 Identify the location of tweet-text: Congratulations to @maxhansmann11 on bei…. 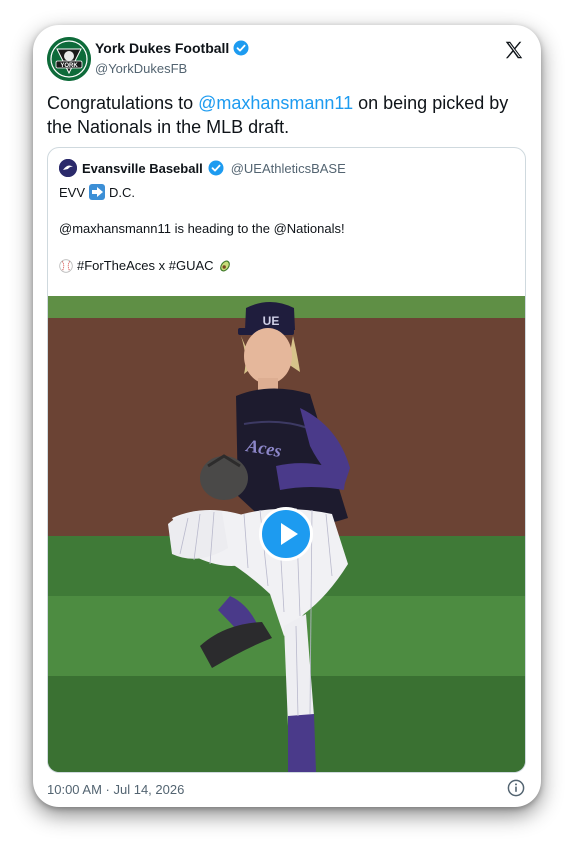
(289, 115).